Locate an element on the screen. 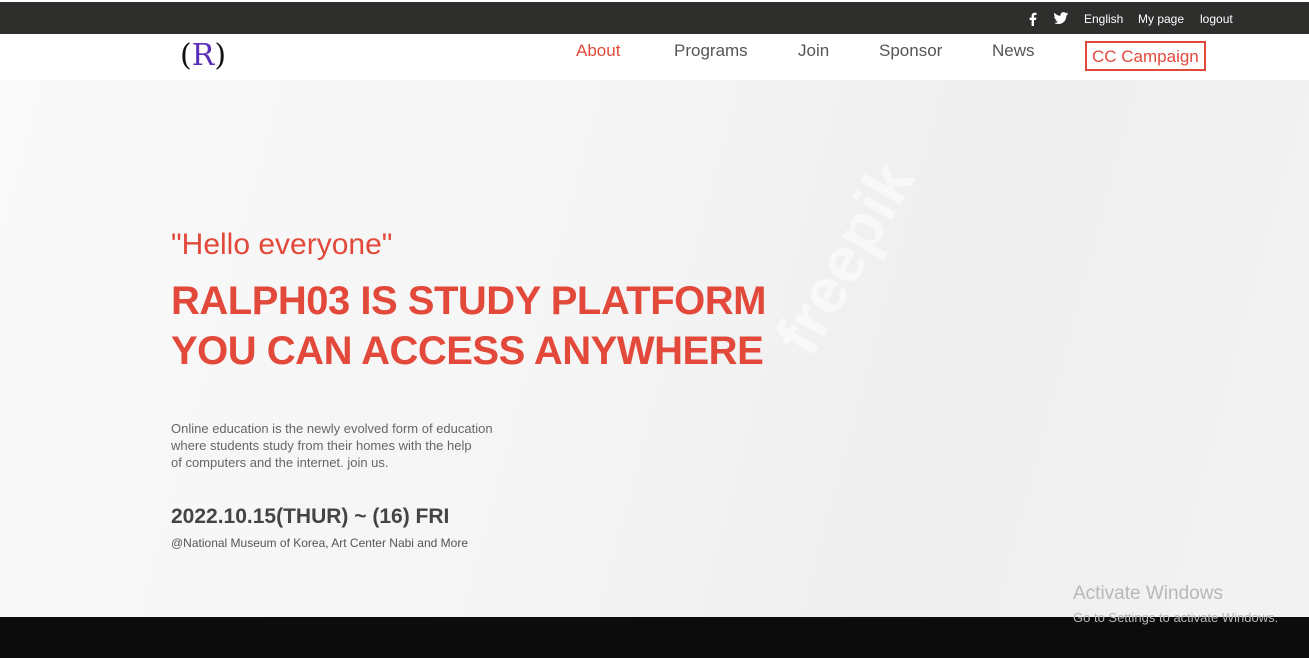 The height and width of the screenshot is (658, 1309). my-page-link: My page is located at coordinates (1161, 19).